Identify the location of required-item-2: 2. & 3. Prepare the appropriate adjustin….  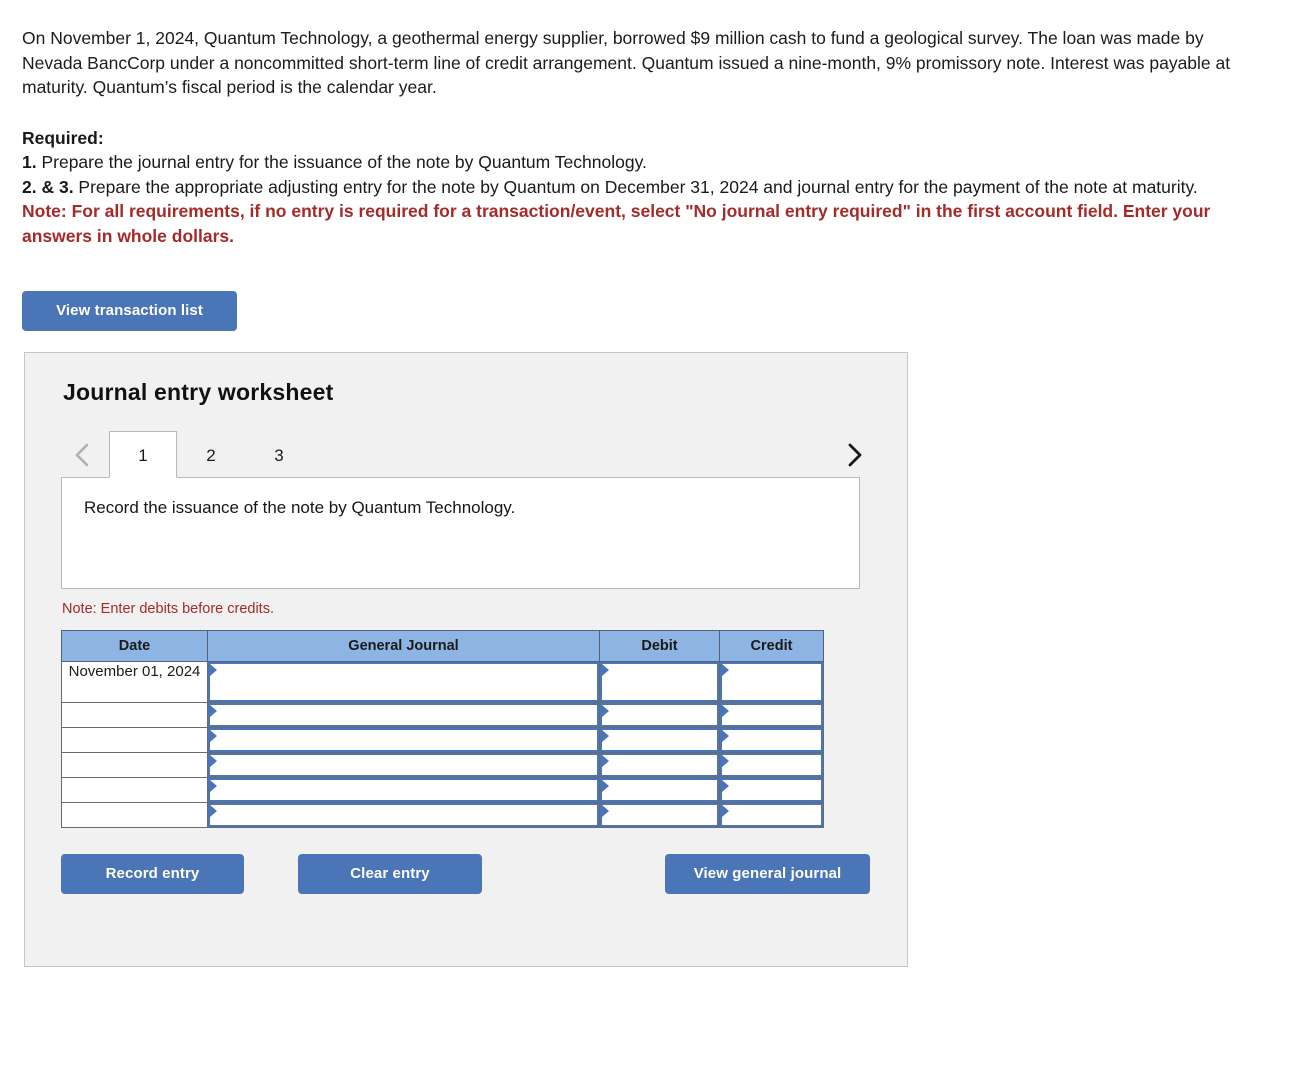
(645, 187).